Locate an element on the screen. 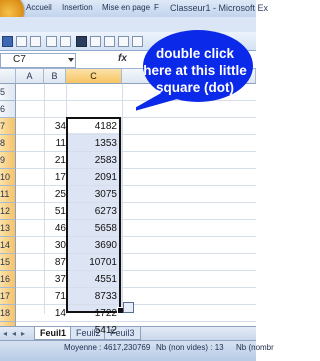 This screenshot has width=320, height=361. callout-line-3: square (dot) is located at coordinates (194, 87).